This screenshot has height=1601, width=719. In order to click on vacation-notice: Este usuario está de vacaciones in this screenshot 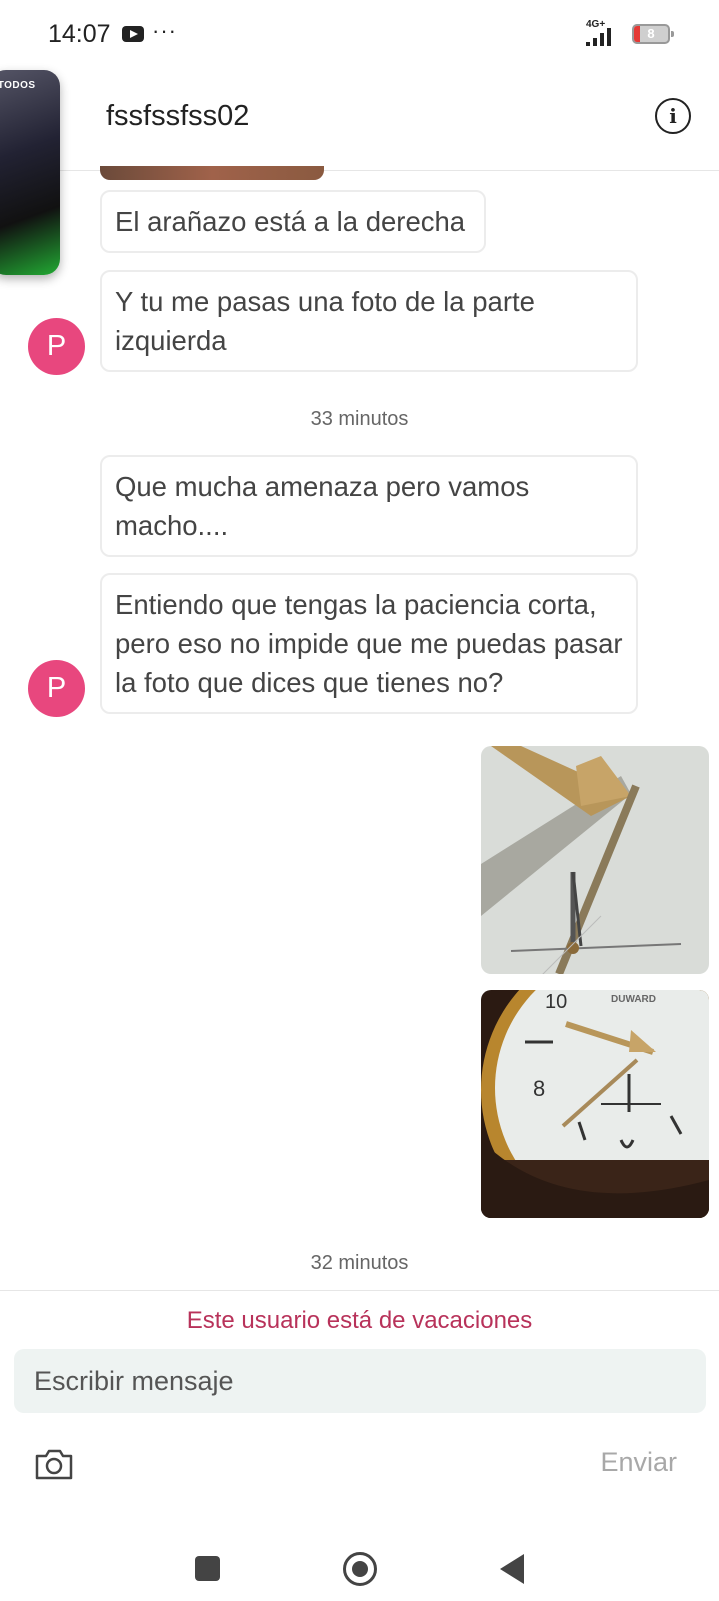, I will do `click(359, 1320)`.